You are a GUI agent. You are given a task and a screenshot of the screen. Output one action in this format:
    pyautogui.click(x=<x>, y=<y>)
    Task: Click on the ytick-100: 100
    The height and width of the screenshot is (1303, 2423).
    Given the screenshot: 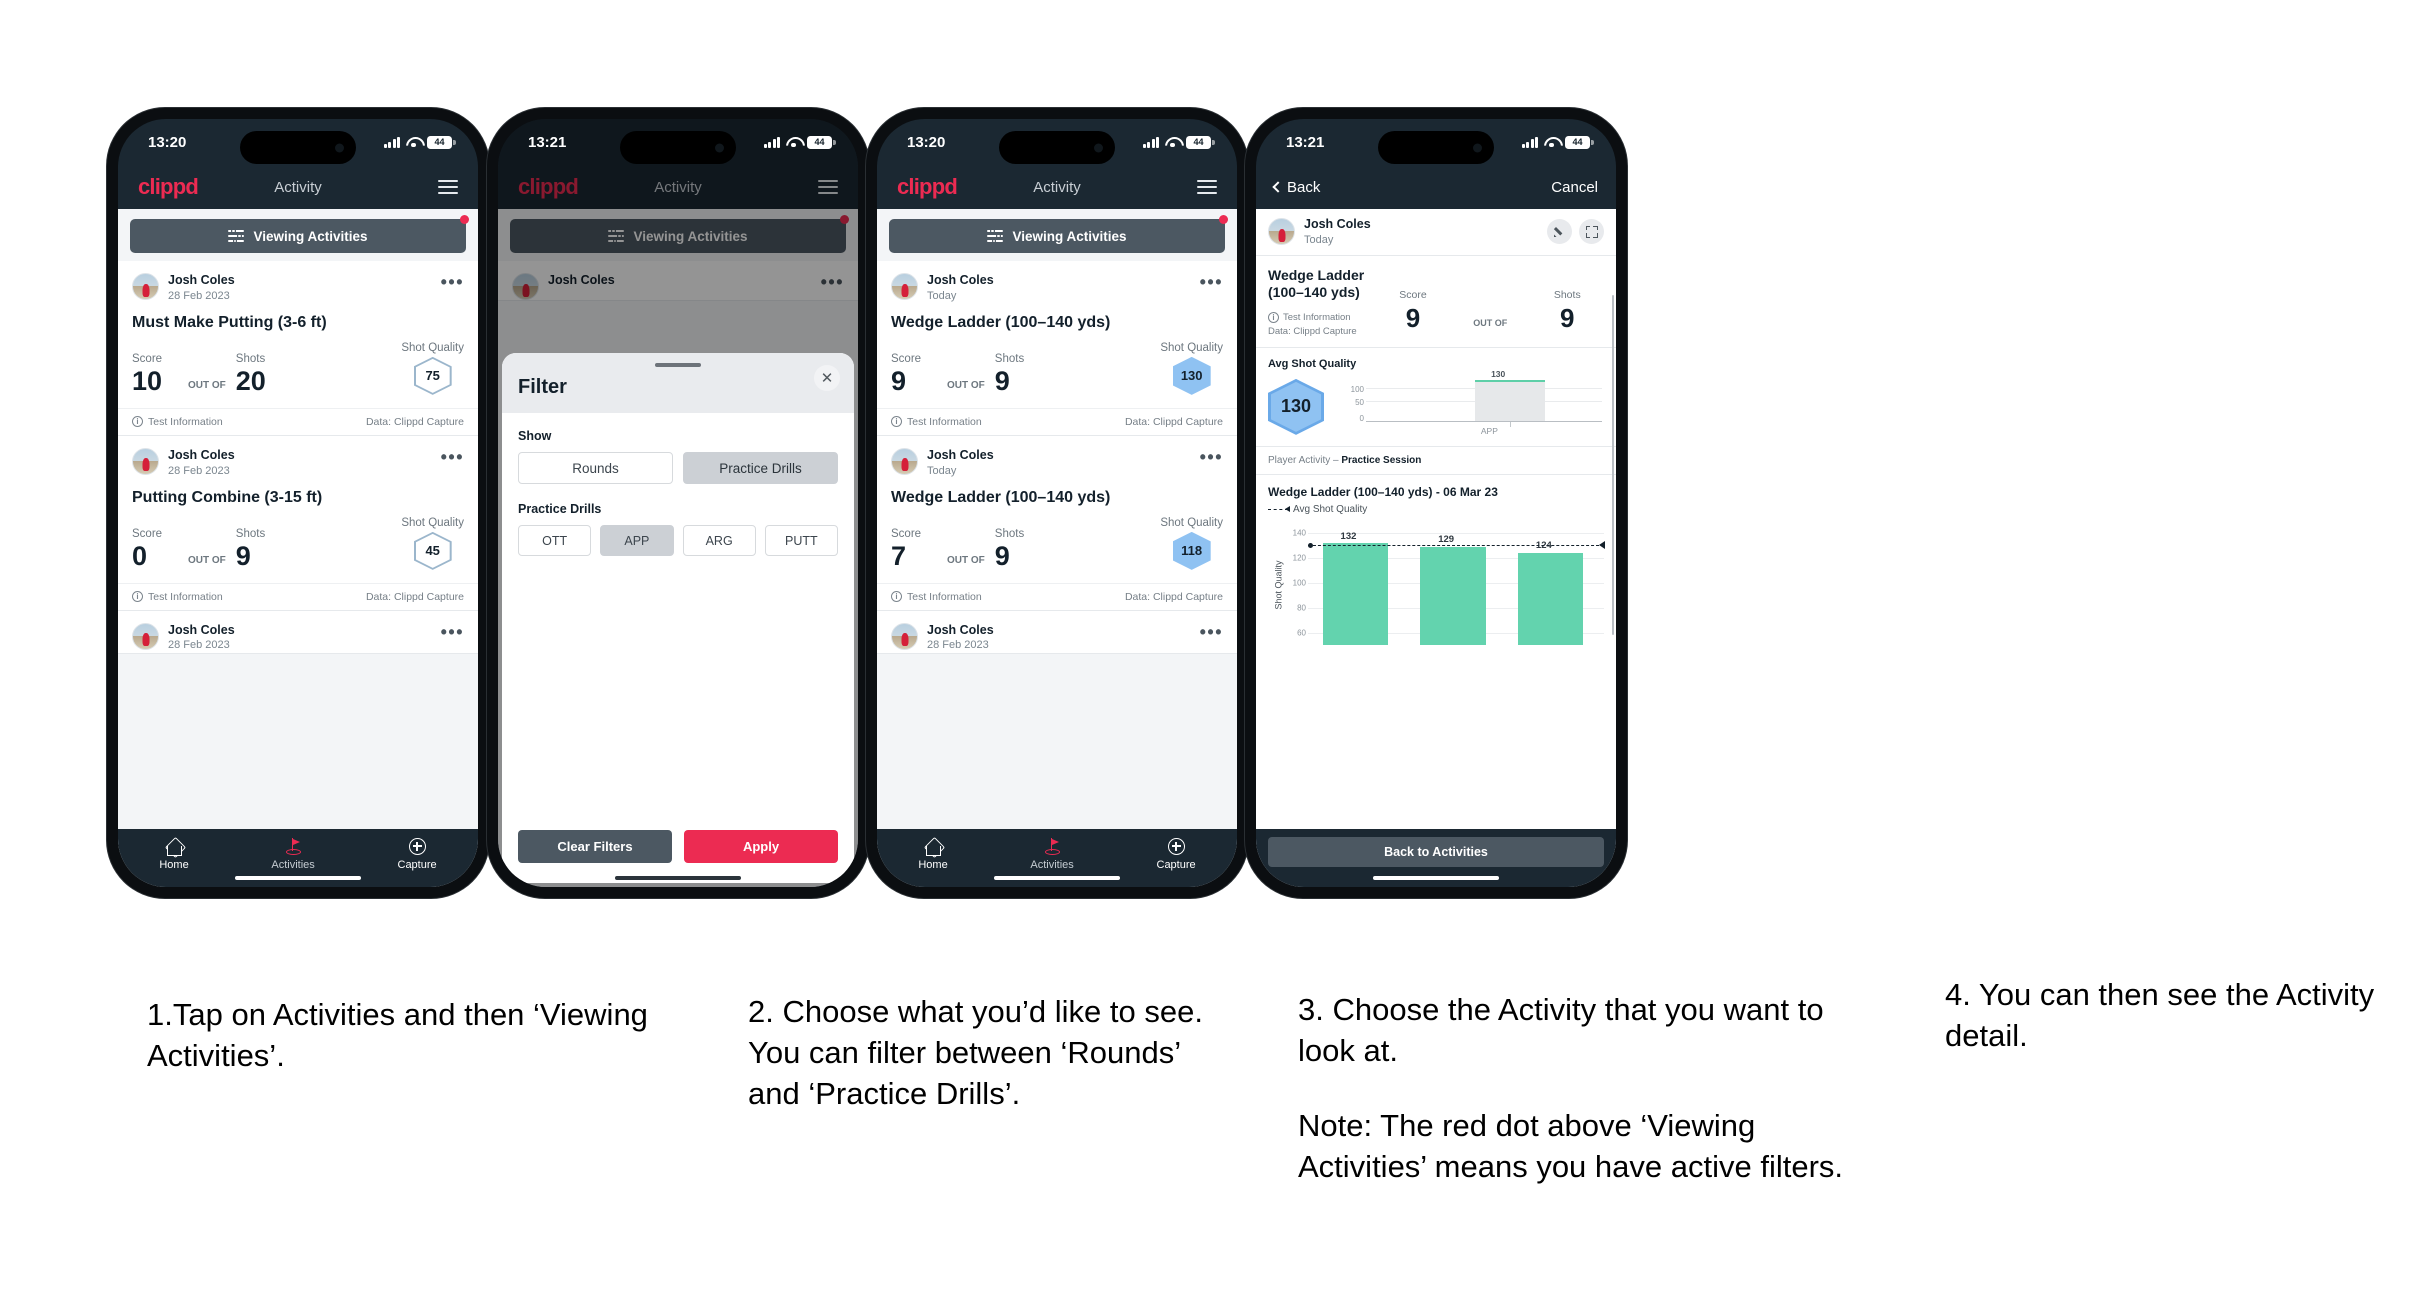 What is the action you would take?
    pyautogui.click(x=1299, y=583)
    